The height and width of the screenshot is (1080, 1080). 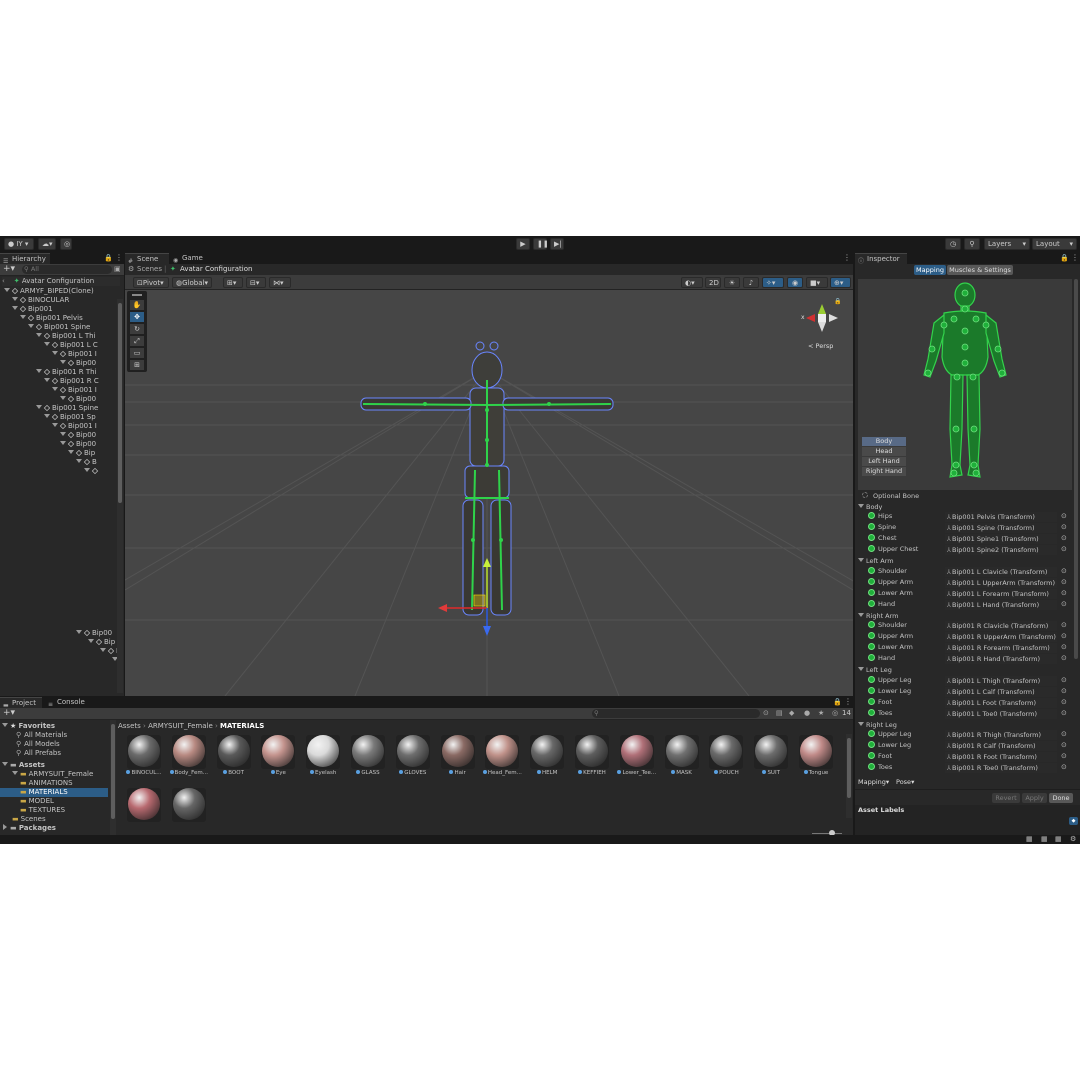 I want to click on camera-dropdown: ■▾, so click(x=817, y=282).